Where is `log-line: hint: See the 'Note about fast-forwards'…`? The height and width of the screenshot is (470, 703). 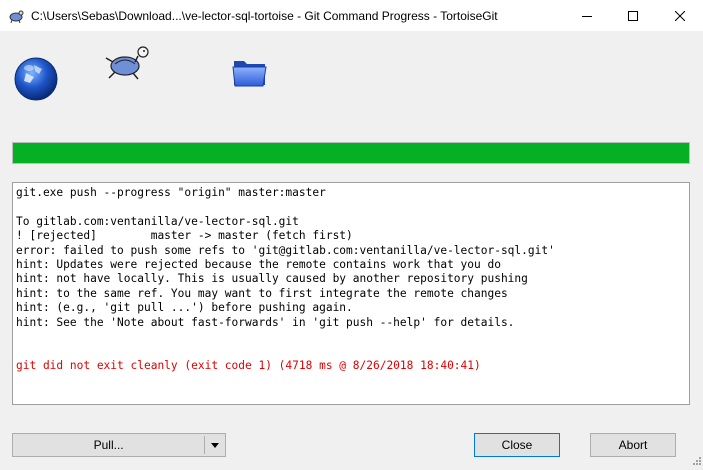
log-line: hint: See the 'Note about fast-forwards'… is located at coordinates (265, 322).